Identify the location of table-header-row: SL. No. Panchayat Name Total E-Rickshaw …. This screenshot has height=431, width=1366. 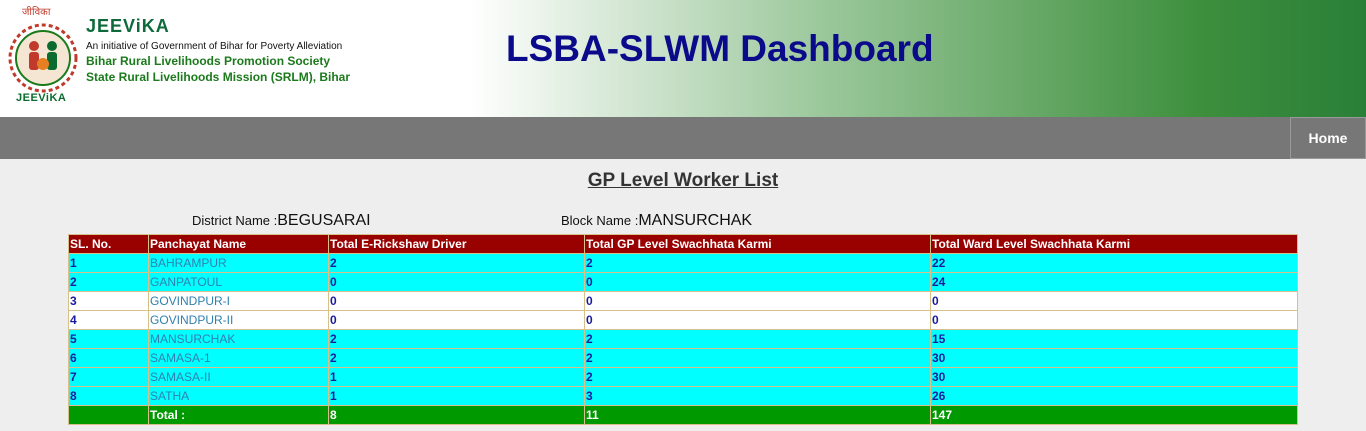
(683, 244).